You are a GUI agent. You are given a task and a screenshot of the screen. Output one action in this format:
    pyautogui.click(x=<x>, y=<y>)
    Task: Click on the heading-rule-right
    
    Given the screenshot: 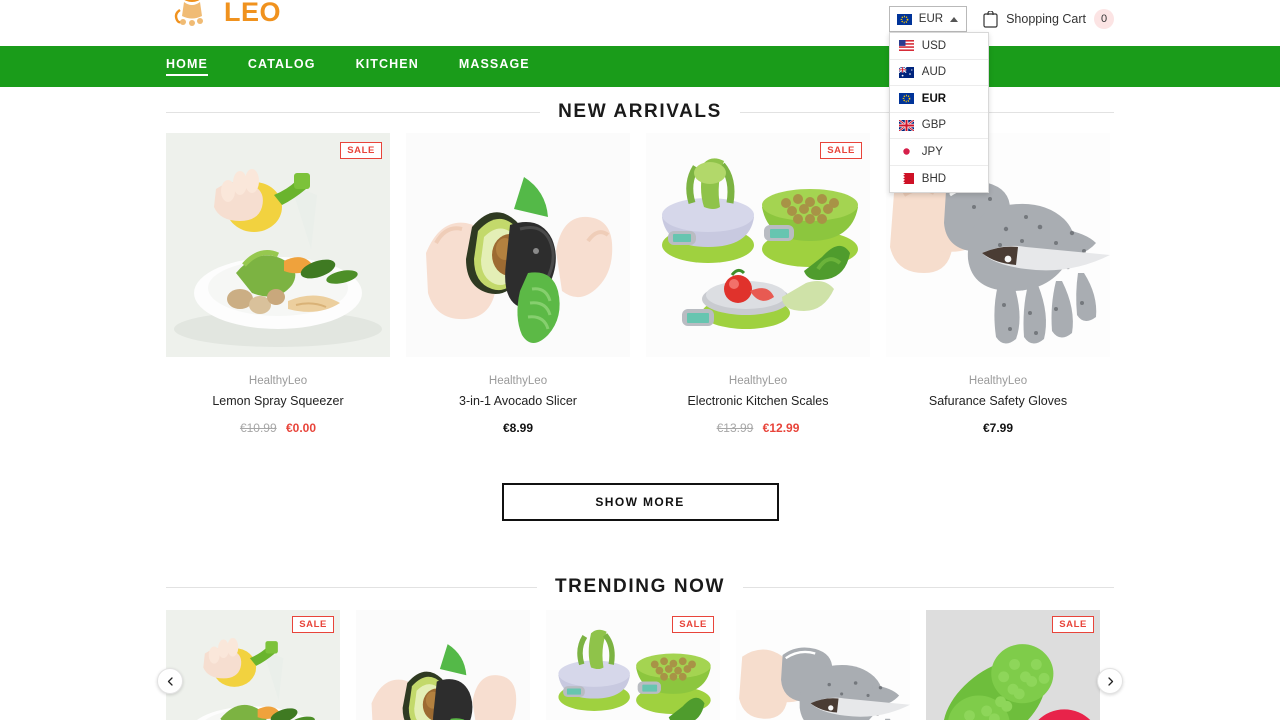 What is the action you would take?
    pyautogui.click(x=929, y=587)
    